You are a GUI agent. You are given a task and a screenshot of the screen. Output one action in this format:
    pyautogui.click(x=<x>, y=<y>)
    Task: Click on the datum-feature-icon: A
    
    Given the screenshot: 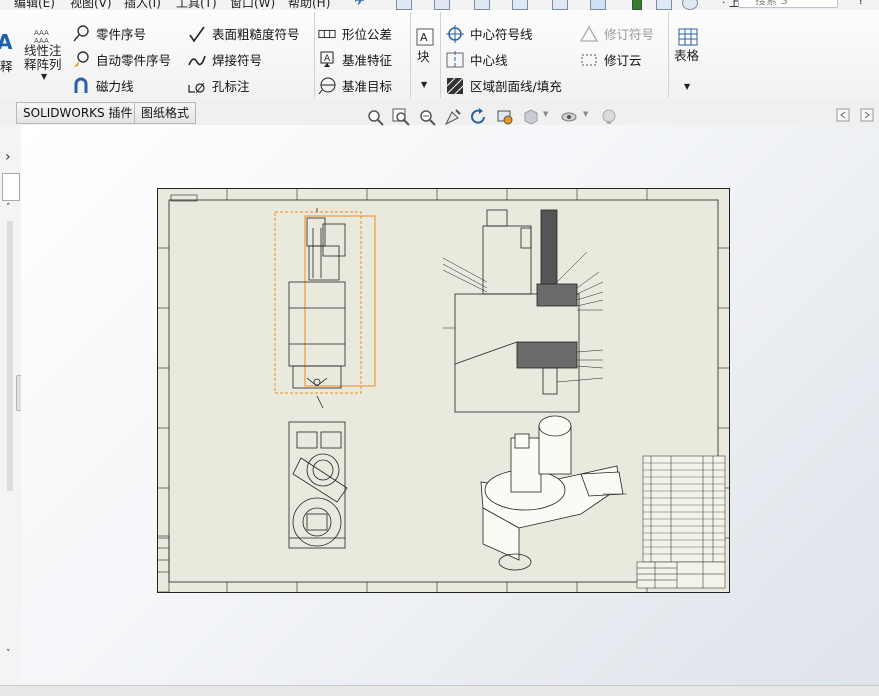 What is the action you would take?
    pyautogui.click(x=327, y=59)
    